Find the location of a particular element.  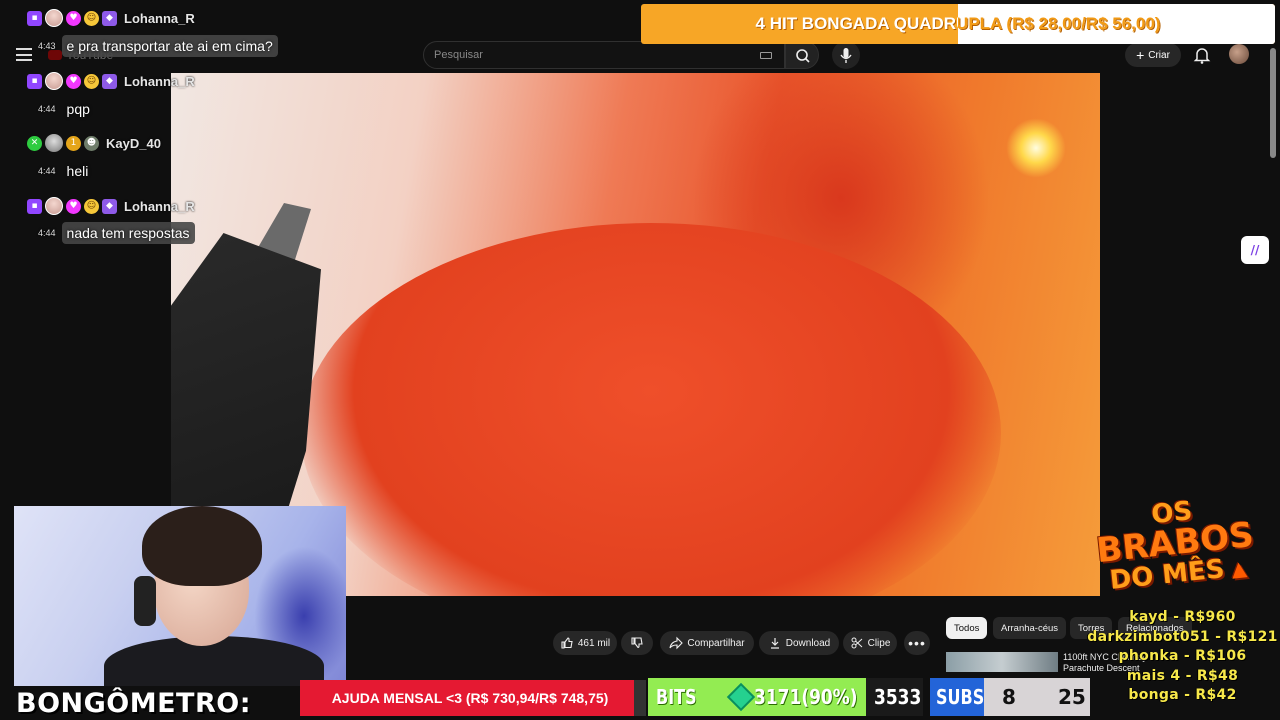

more-actions-button: ••• is located at coordinates (917, 643).